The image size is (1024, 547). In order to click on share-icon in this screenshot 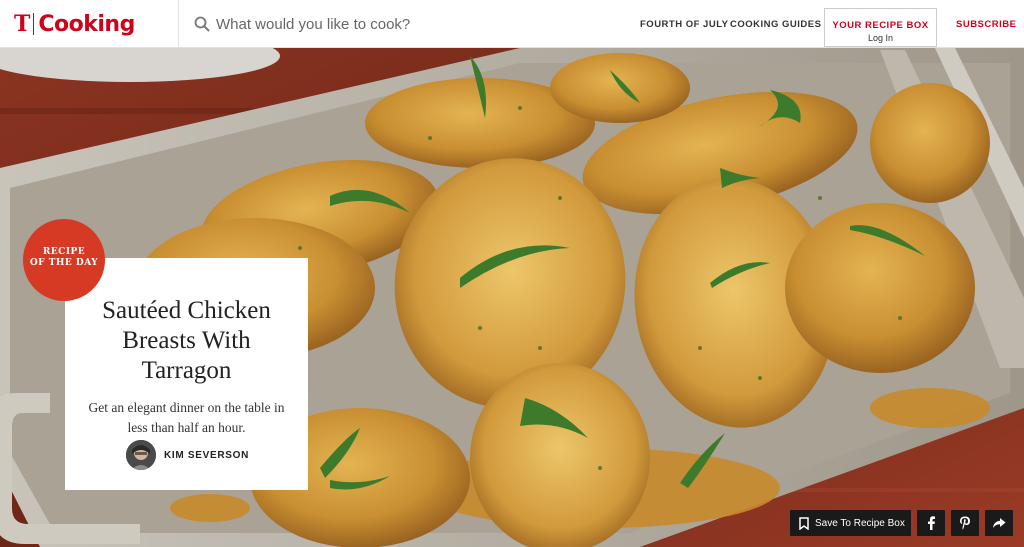, I will do `click(999, 523)`.